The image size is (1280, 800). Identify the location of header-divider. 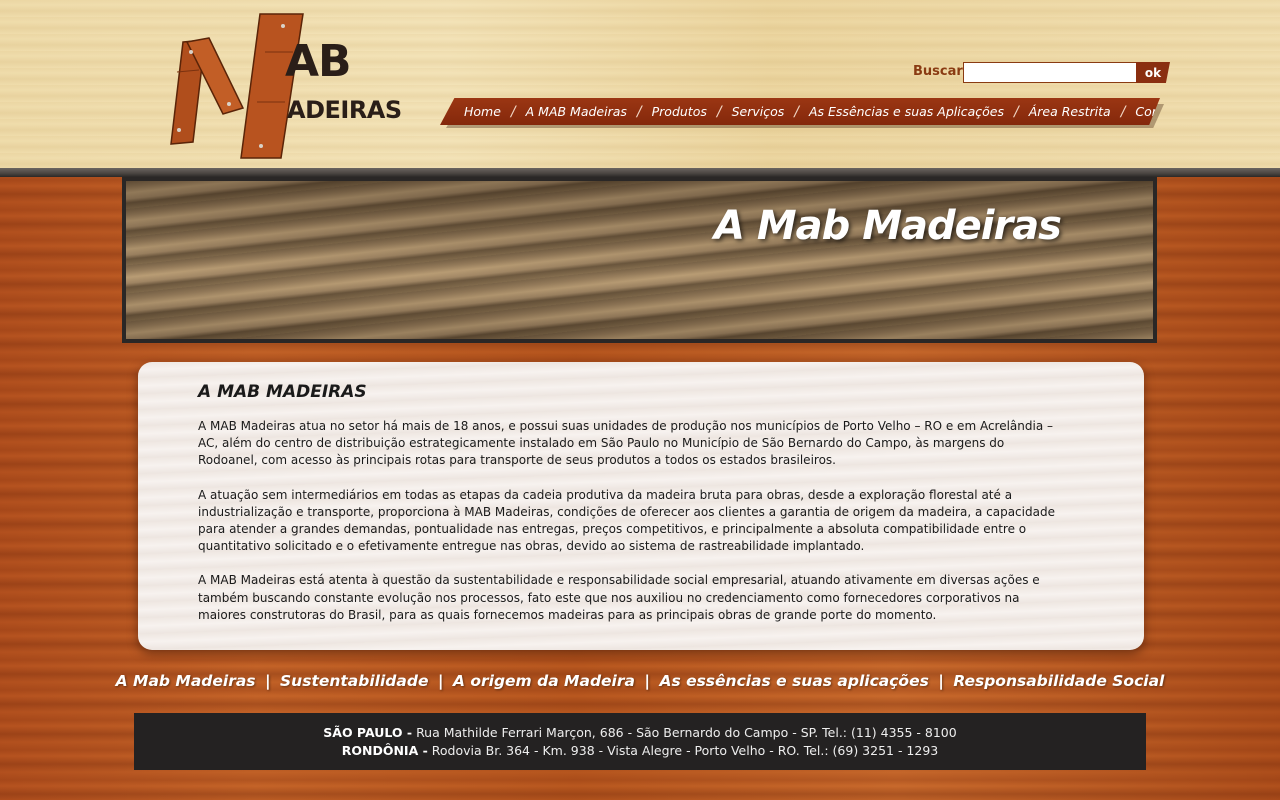
(640, 172).